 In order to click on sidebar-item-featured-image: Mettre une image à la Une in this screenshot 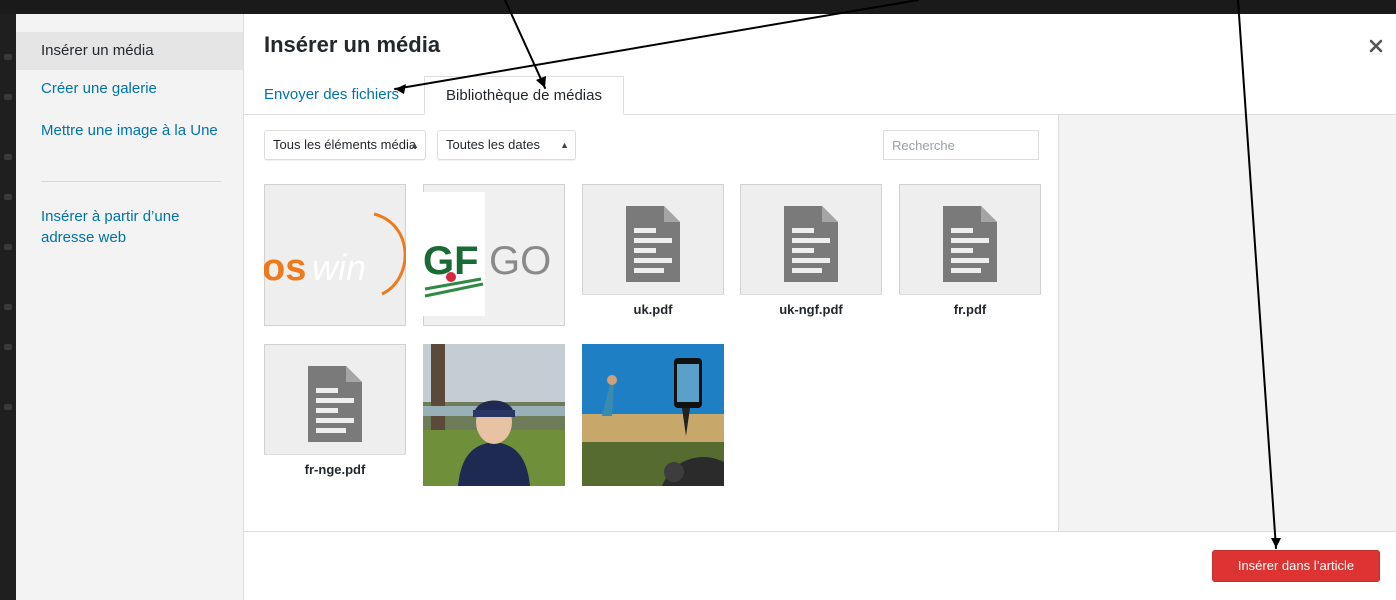, I will do `click(129, 130)`.